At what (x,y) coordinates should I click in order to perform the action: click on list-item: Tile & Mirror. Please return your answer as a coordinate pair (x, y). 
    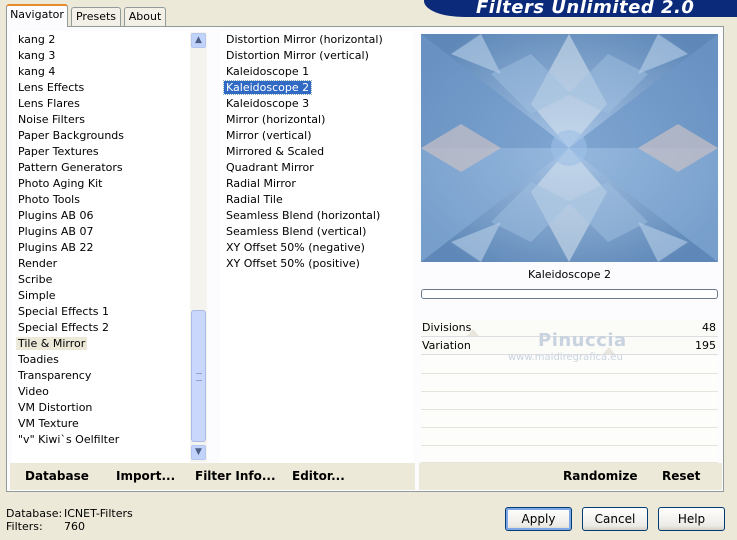
    Looking at the image, I should click on (52, 344).